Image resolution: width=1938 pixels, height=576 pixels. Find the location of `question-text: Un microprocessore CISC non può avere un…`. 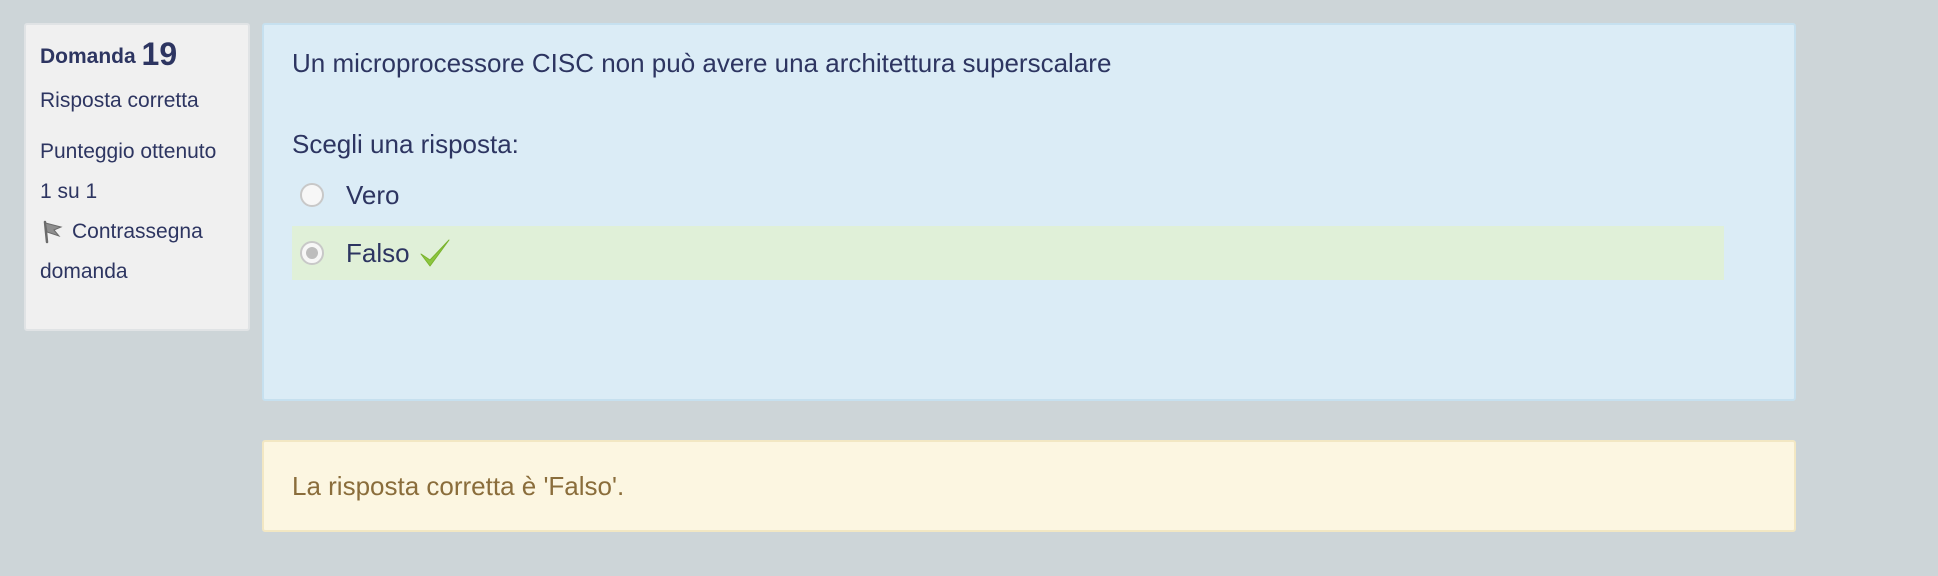

question-text: Un microprocessore CISC non può avere un… is located at coordinates (702, 63).